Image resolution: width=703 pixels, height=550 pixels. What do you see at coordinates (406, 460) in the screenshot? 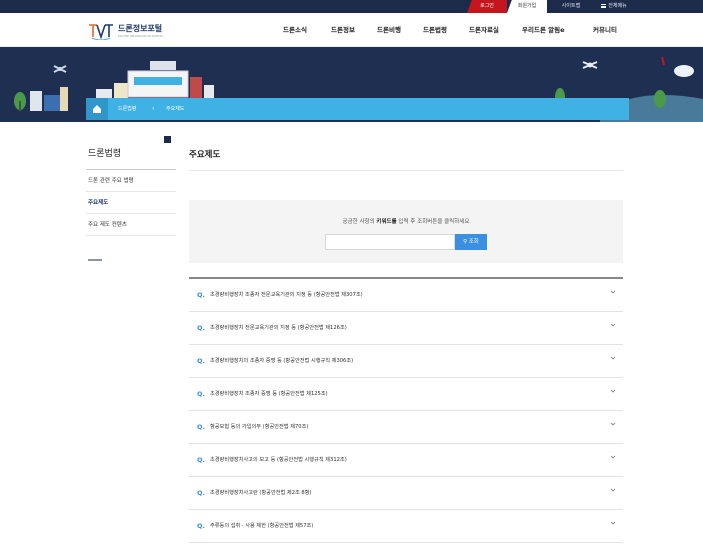
I see `faq-item: Q. 초경량비행장치사고의 보고 등 (항공안전법 시행규칙 제312조)` at bounding box center [406, 460].